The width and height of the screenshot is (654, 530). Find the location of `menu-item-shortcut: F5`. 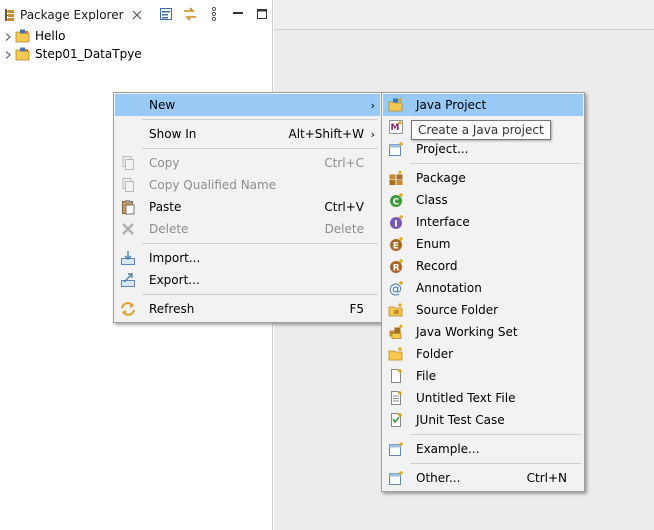

menu-item-shortcut: F5 is located at coordinates (356, 309).